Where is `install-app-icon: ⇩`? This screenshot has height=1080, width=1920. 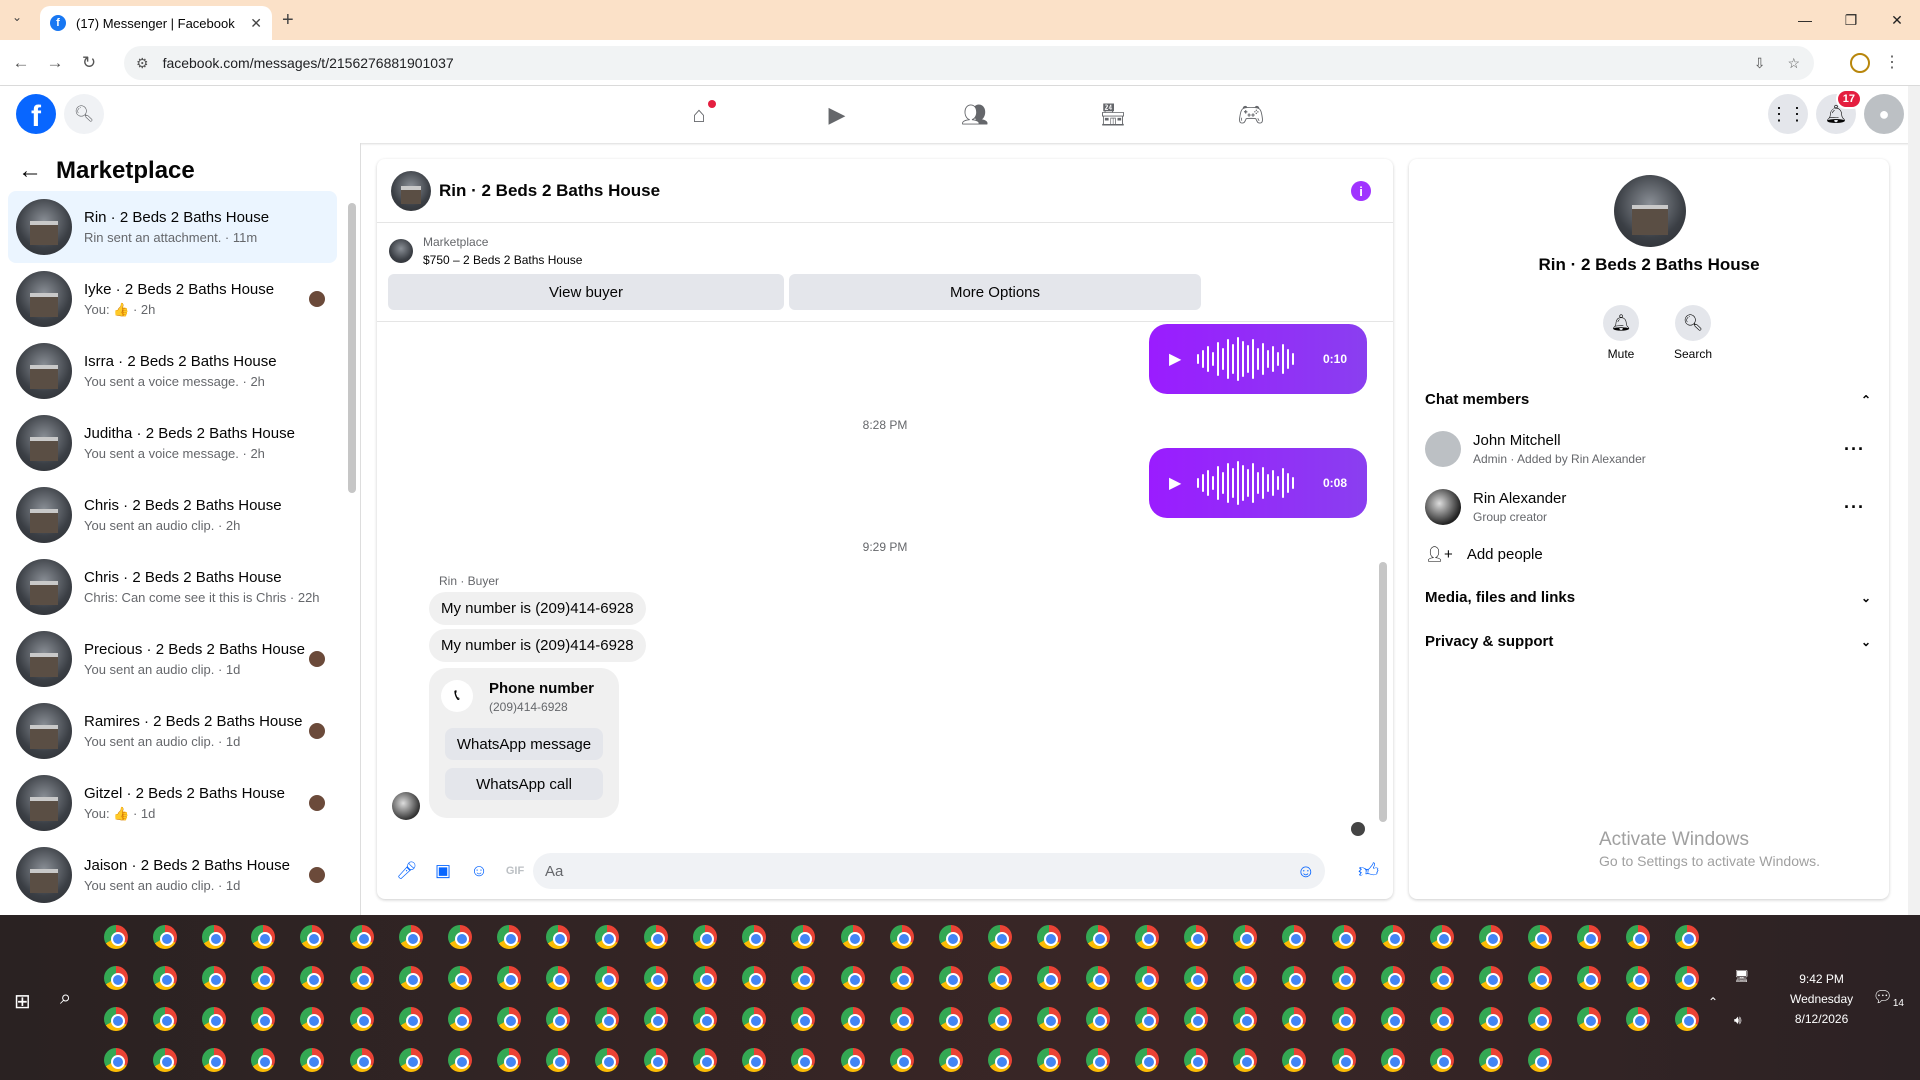
install-app-icon: ⇩ is located at coordinates (1760, 63).